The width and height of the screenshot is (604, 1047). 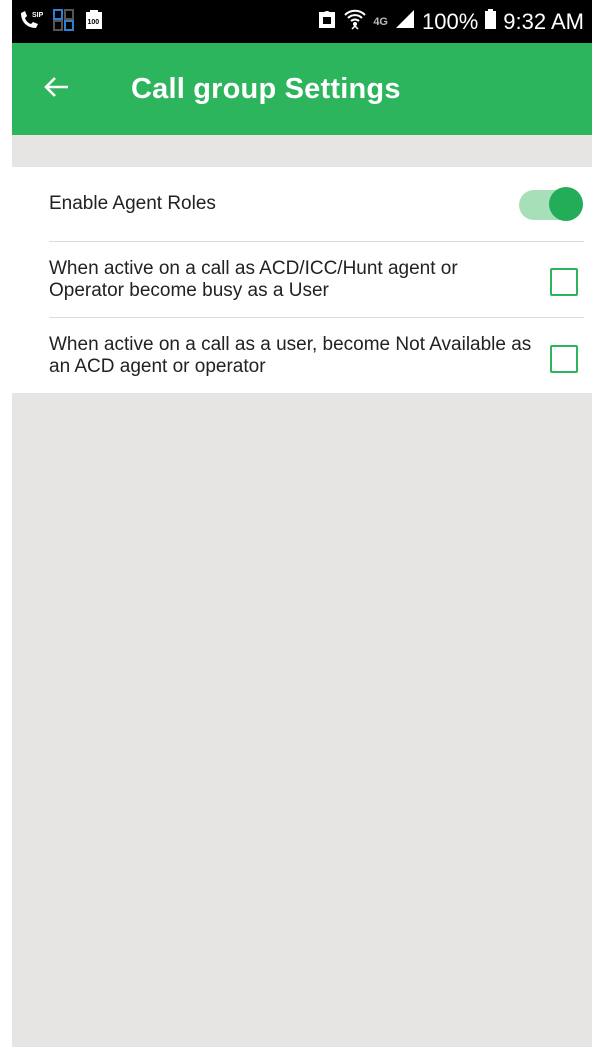 What do you see at coordinates (266, 89) in the screenshot?
I see `page-title: Call group Settings` at bounding box center [266, 89].